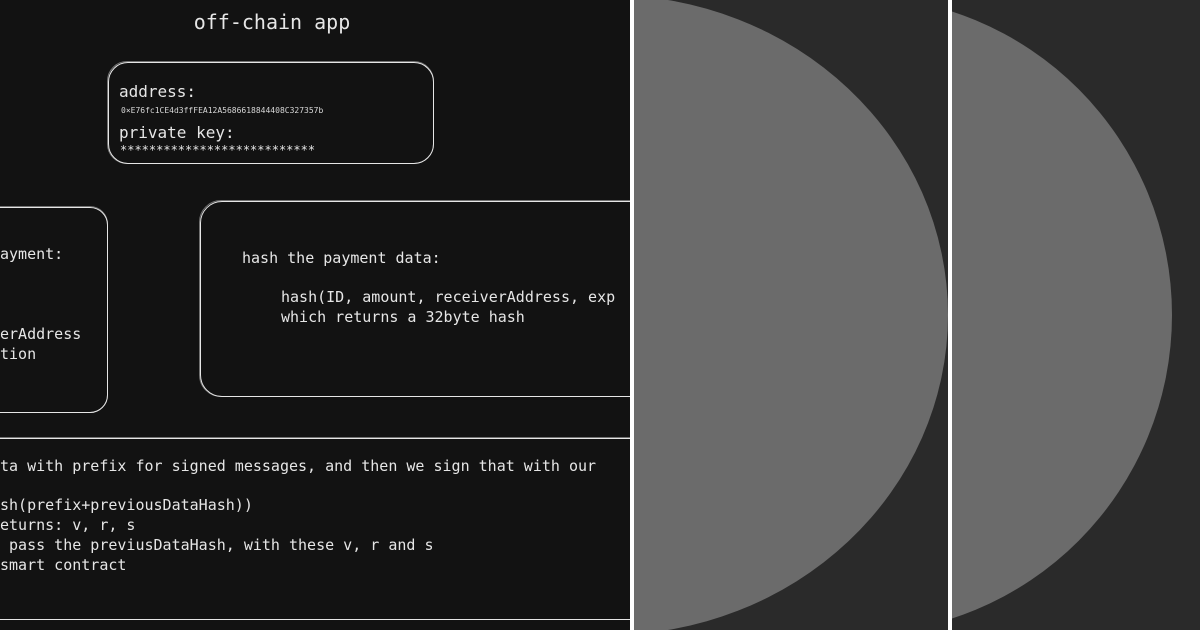  What do you see at coordinates (177, 132) in the screenshot?
I see `private-key-label: private key:` at bounding box center [177, 132].